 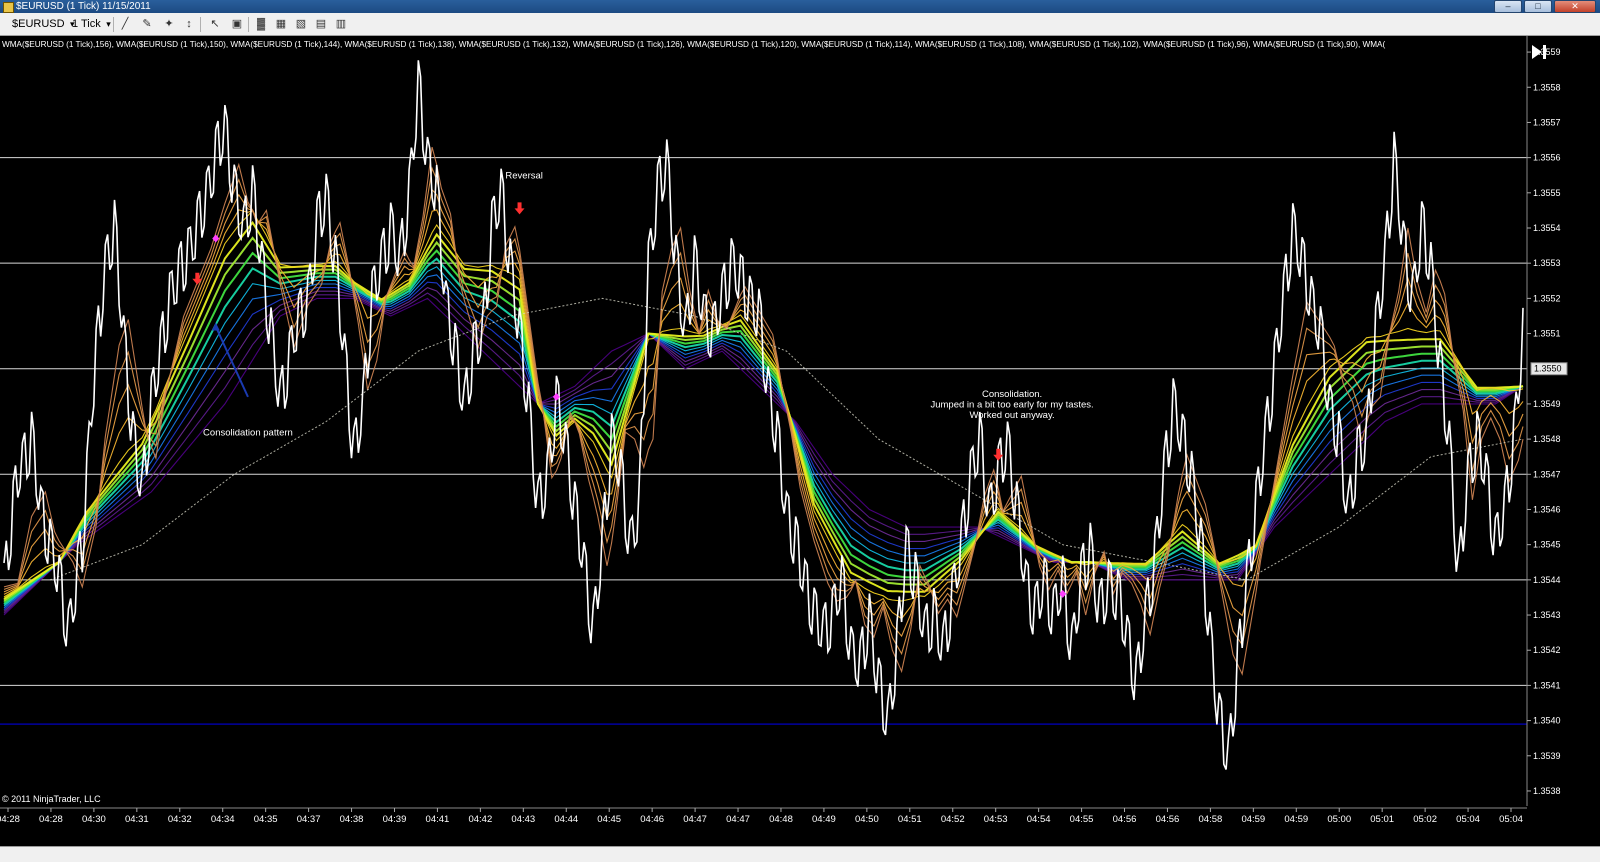 I want to click on y-tick-label: 1.3539, so click(x=1547, y=756).